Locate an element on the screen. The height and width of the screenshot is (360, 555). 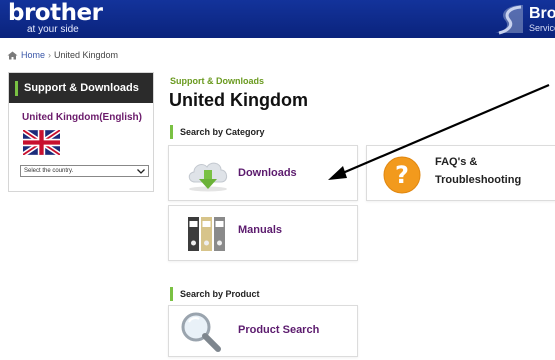
country-select: Select the country. is located at coordinates (84, 171).